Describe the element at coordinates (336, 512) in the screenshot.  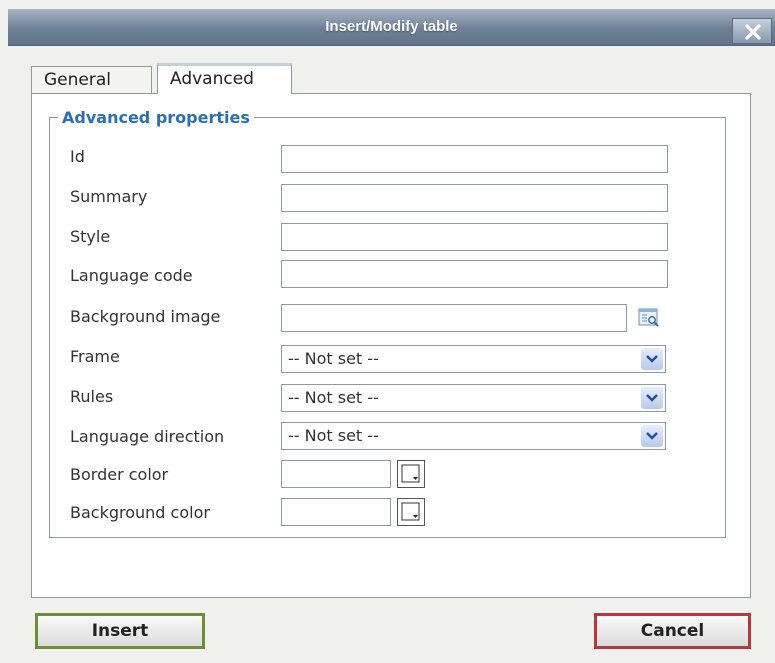
I see `background-color-input` at that location.